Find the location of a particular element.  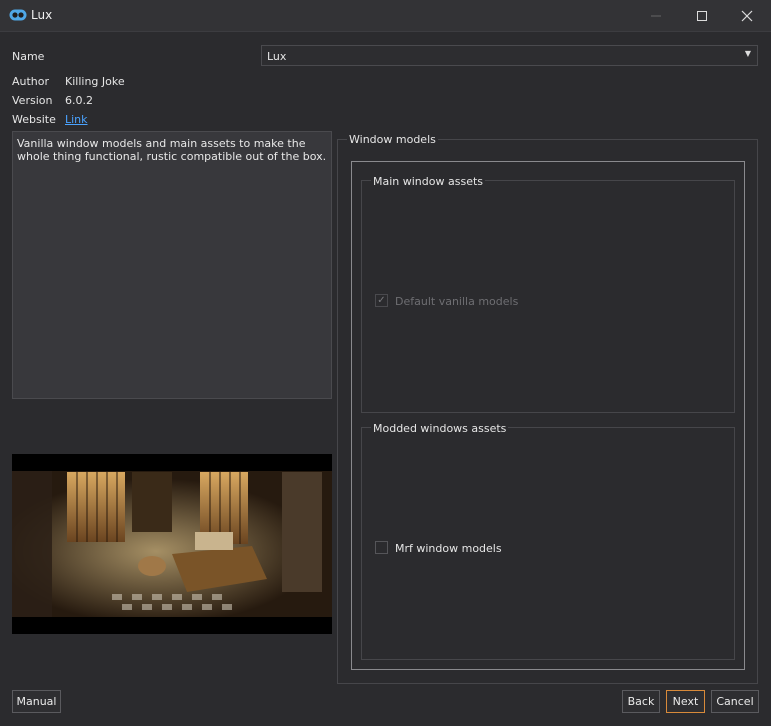

next-button: Next is located at coordinates (685, 701).